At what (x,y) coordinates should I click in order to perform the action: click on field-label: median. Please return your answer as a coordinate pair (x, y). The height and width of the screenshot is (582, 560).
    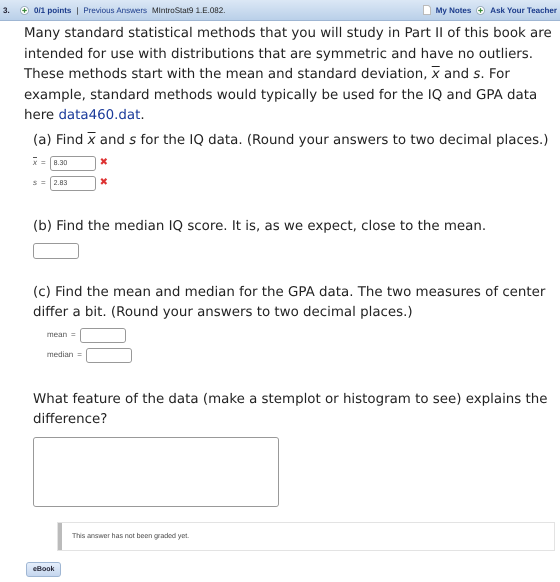
    Looking at the image, I should click on (60, 355).